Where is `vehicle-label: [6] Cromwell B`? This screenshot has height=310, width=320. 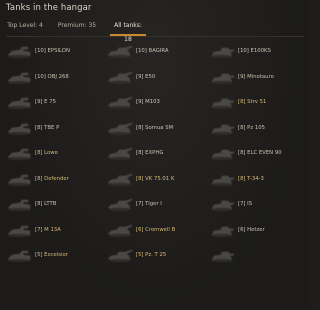
vehicle-label: [6] Cromwell B is located at coordinates (156, 229).